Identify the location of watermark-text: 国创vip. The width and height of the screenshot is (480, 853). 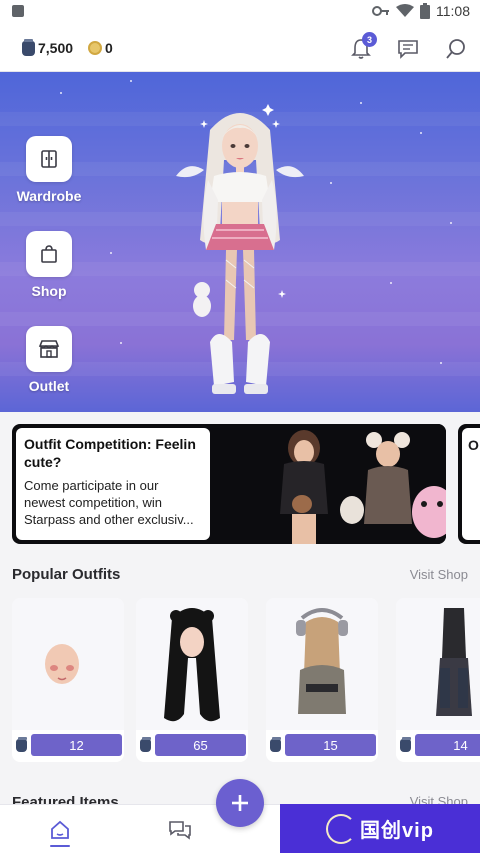
(397, 831).